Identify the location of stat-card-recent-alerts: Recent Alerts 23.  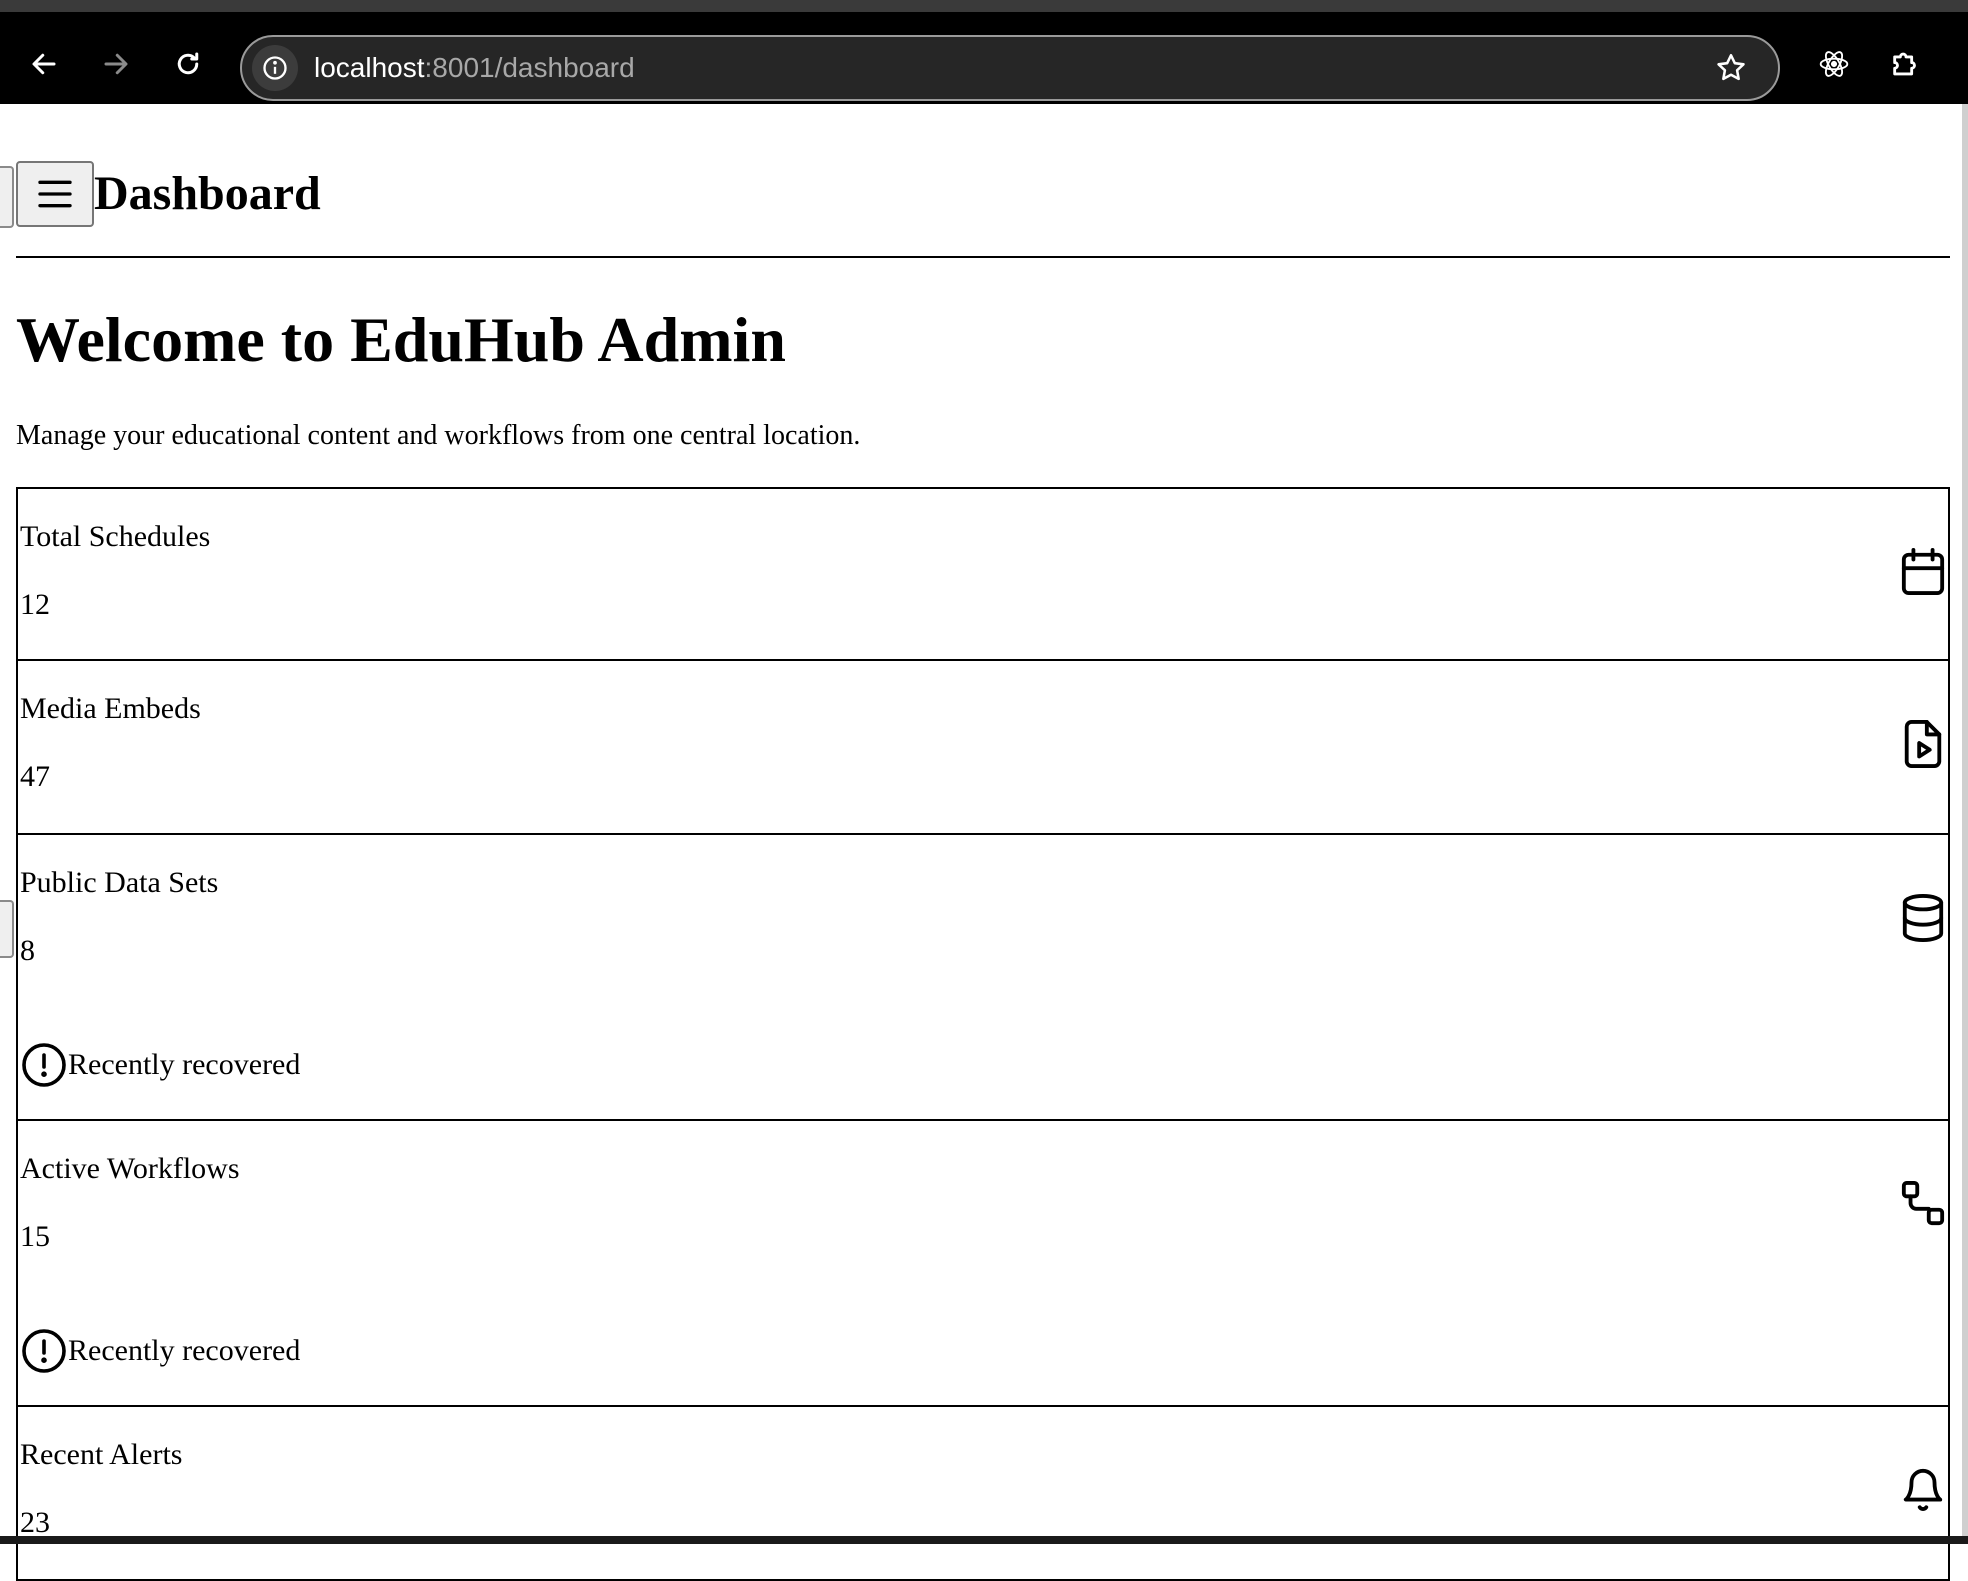
(983, 1494).